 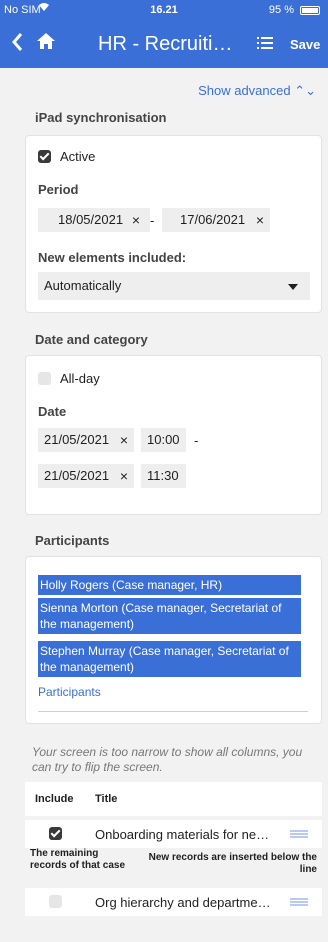 I want to click on period-dash: -, so click(x=152, y=220).